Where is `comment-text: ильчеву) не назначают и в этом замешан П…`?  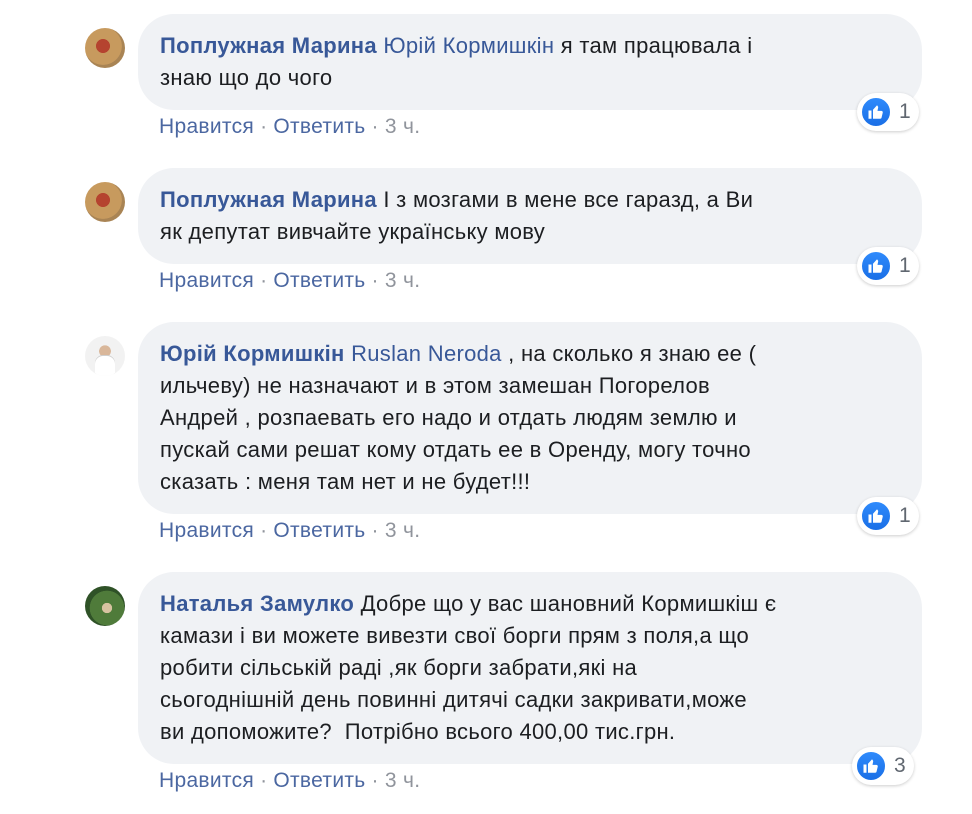 comment-text: ильчеву) не назначают и в этом замешан П… is located at coordinates (435, 385).